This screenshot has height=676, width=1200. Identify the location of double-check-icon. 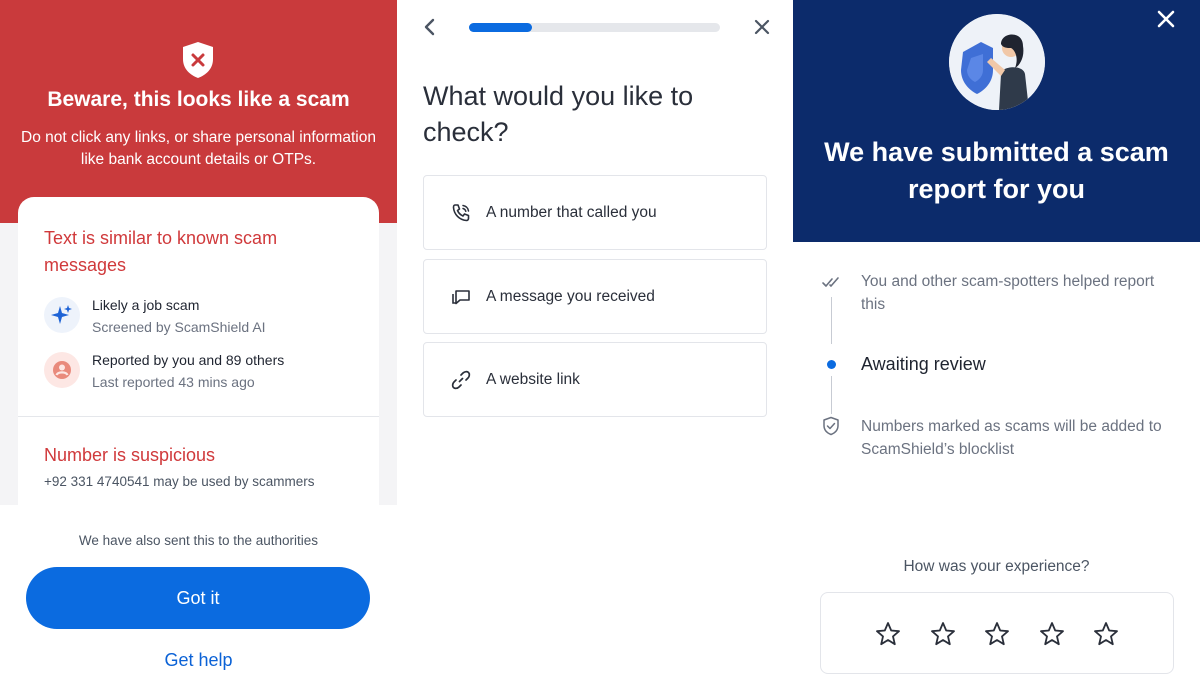
(830, 282).